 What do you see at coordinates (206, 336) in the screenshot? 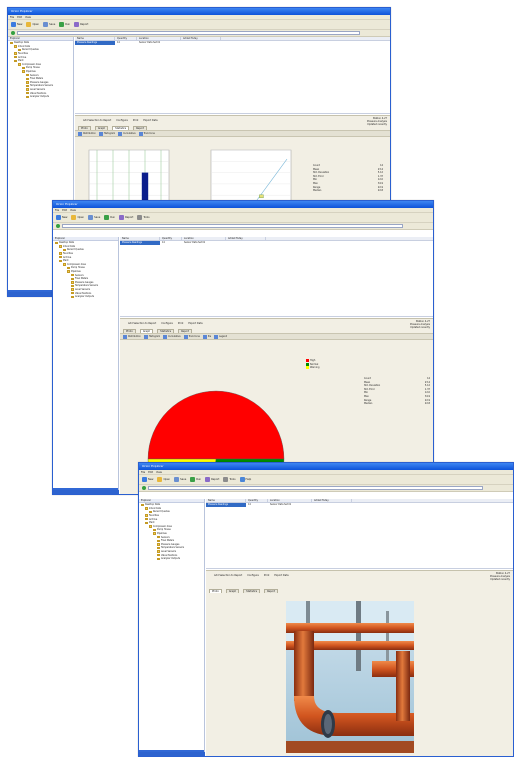
I see `chart-tool-pie: Pie` at bounding box center [206, 336].